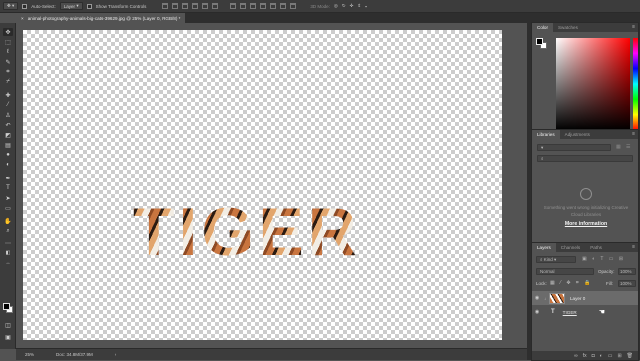 Image resolution: width=640 pixels, height=361 pixels. Describe the element at coordinates (539, 41) in the screenshot. I see `color-panel-foreground-swatch` at that location.